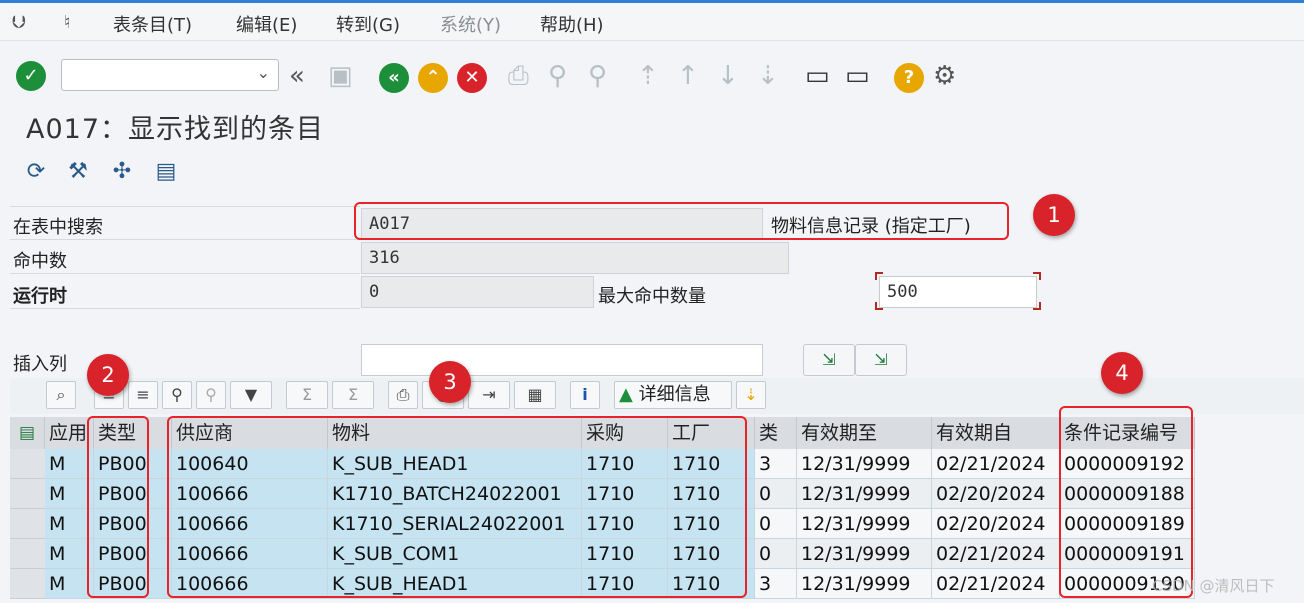 The height and width of the screenshot is (603, 1304). What do you see at coordinates (307, 395) in the screenshot?
I see `sum-icon: Σ` at bounding box center [307, 395].